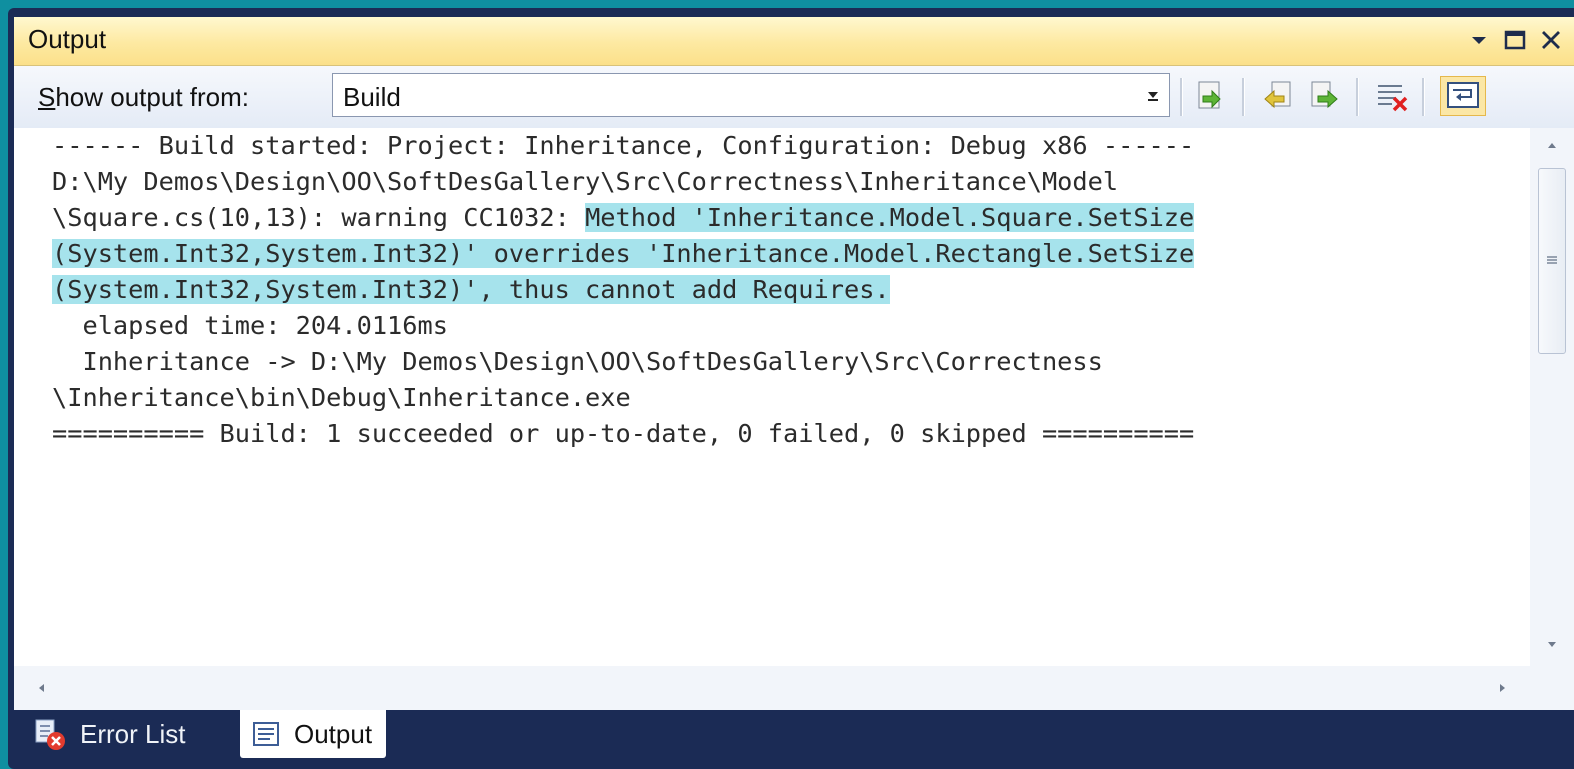 The height and width of the screenshot is (769, 1574). Describe the element at coordinates (1210, 96) in the screenshot. I see `go-to-next-message-icon` at that location.